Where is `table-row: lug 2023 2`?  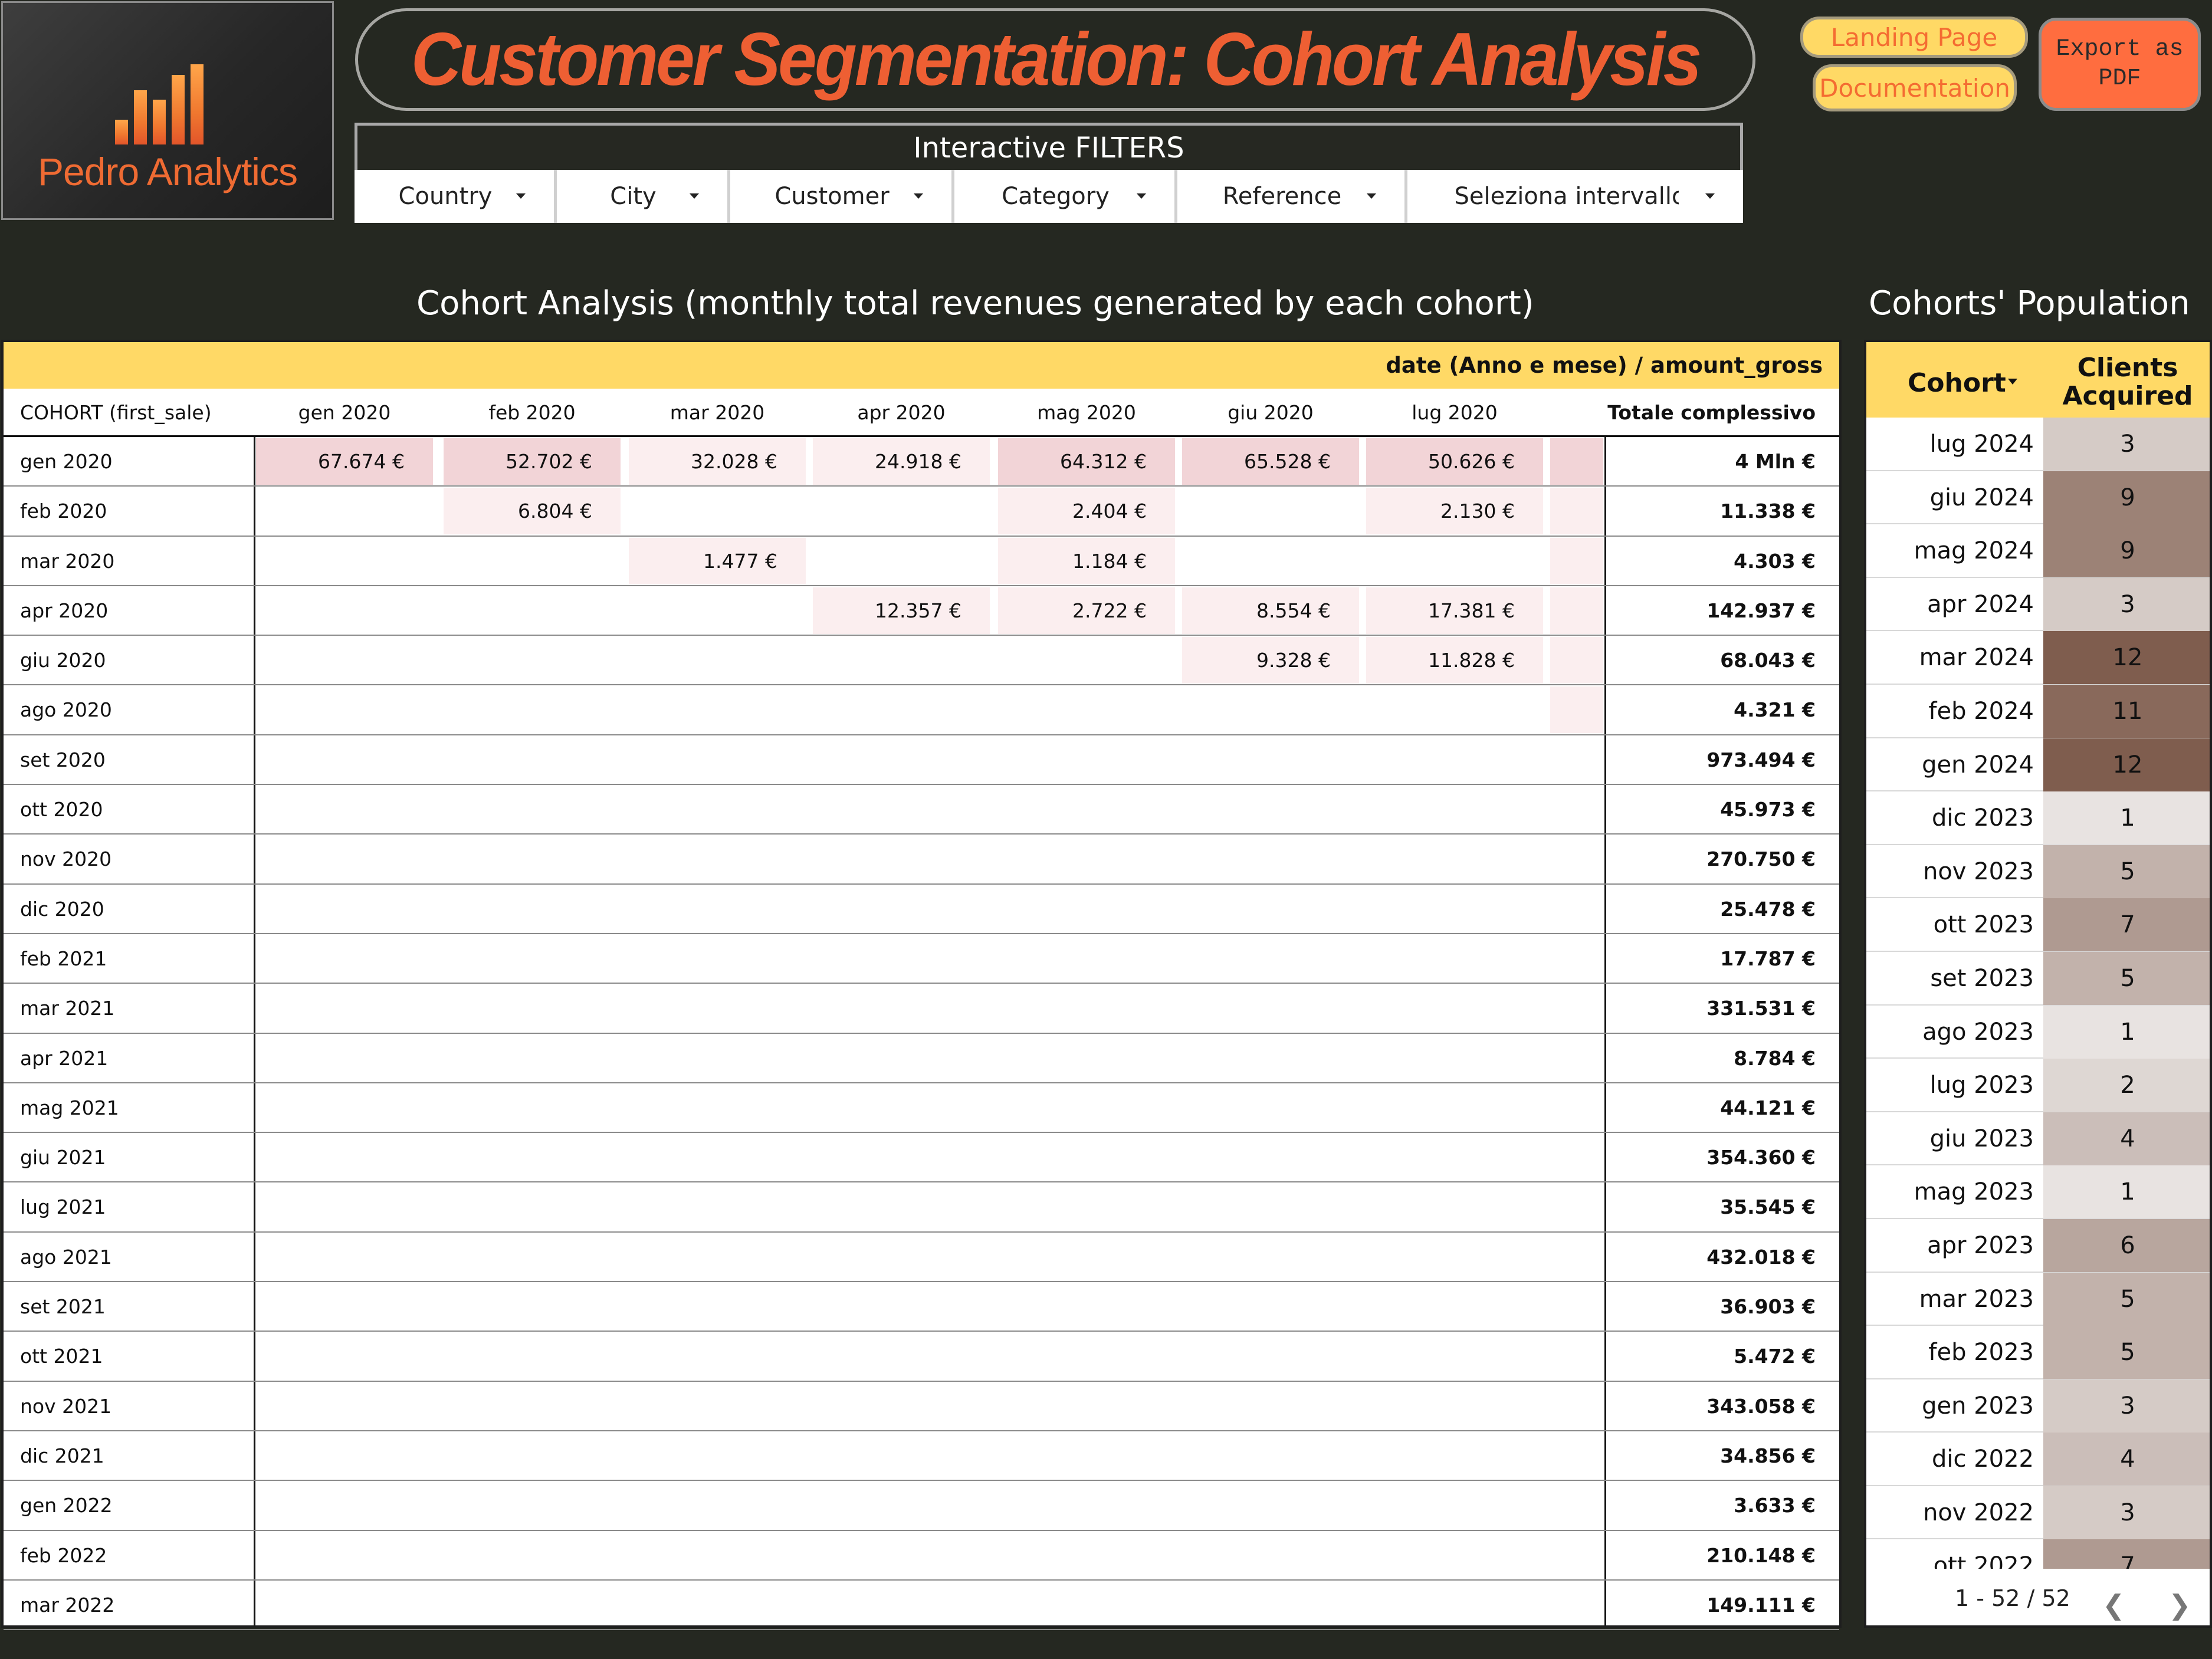 table-row: lug 2023 2 is located at coordinates (2038, 1085).